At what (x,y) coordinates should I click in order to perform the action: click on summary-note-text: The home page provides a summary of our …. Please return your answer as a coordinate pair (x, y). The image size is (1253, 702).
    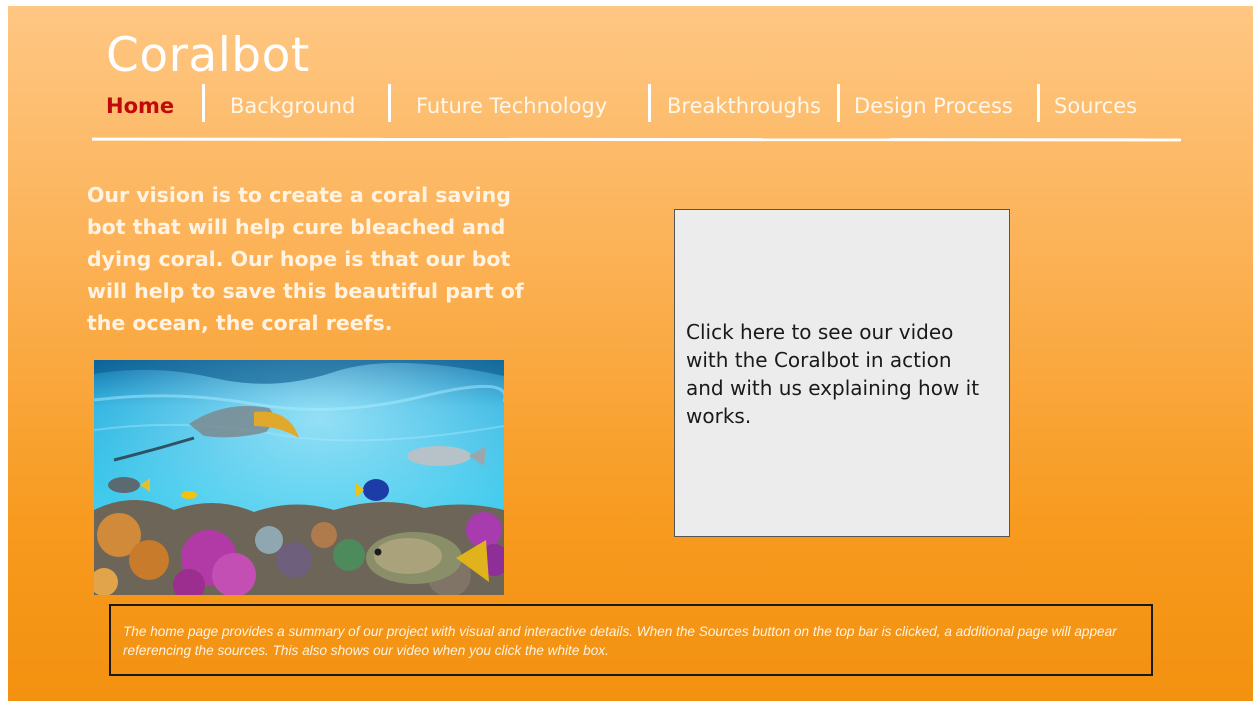
    Looking at the image, I should click on (620, 641).